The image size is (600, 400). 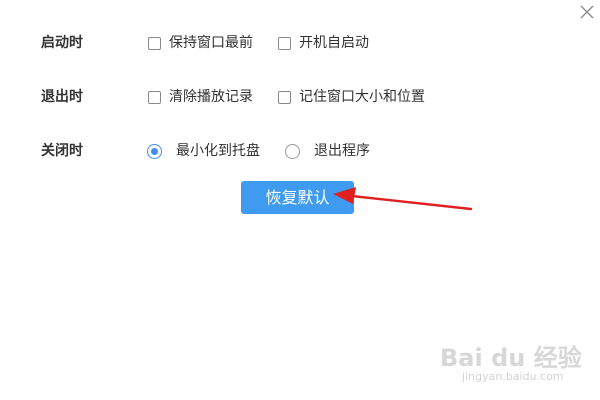 I want to click on remember-window-option: 记住窗口大小和位置, so click(x=351, y=97).